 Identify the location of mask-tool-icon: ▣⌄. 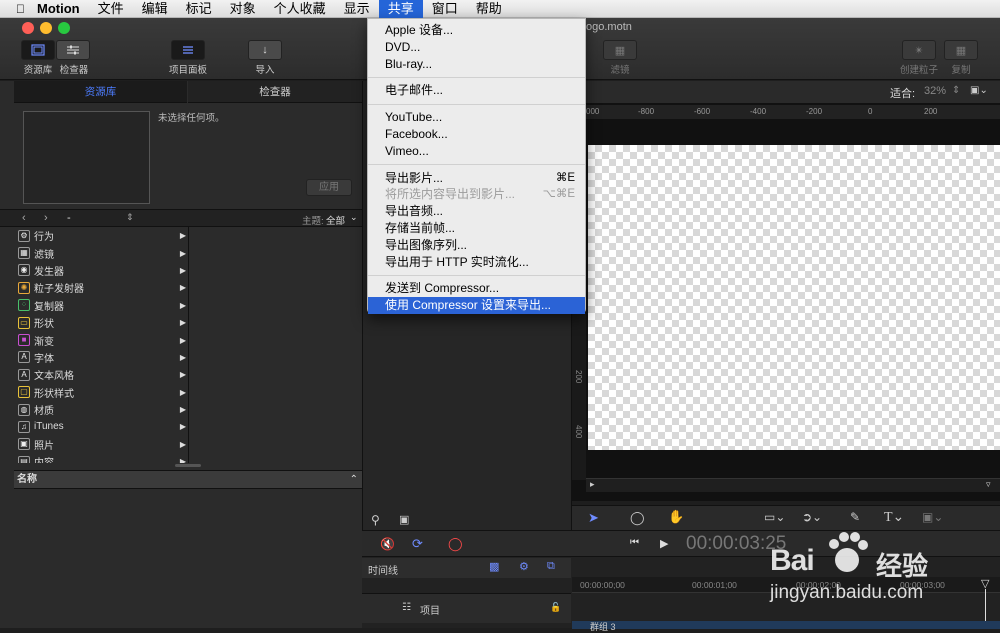
(932, 517).